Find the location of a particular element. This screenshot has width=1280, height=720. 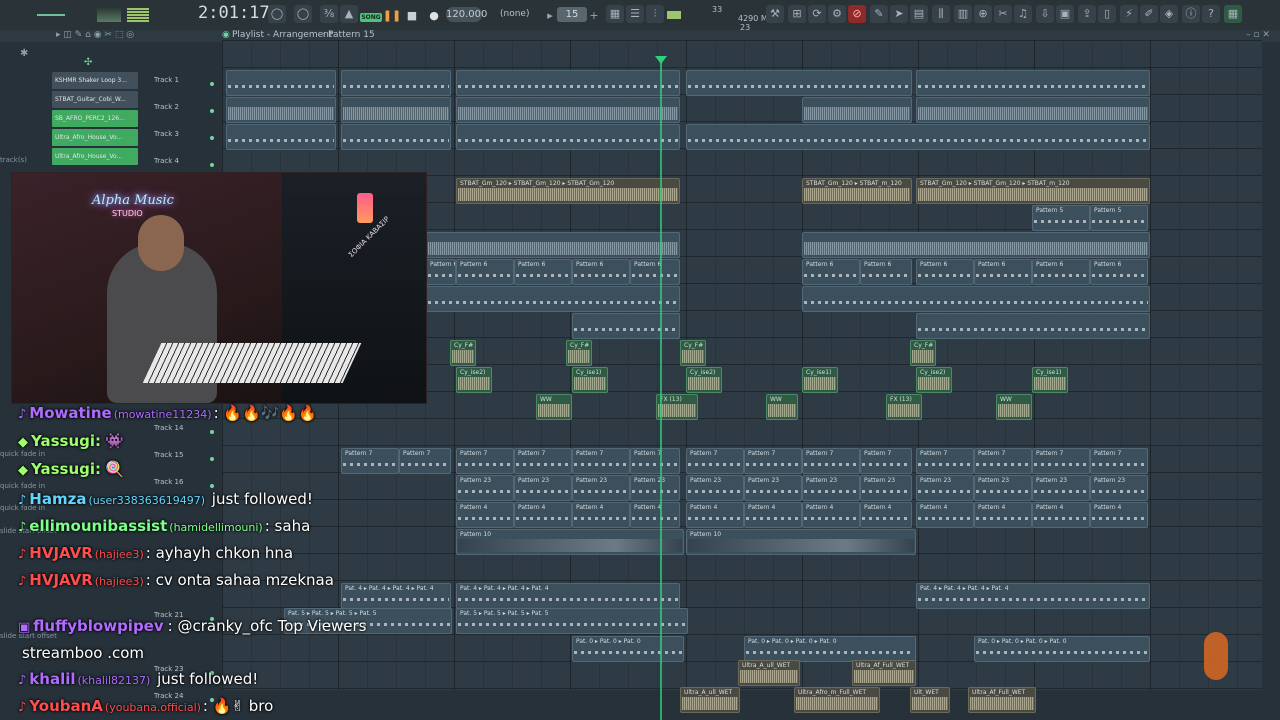

pattern-selector: (none) is located at coordinates (522, 14).